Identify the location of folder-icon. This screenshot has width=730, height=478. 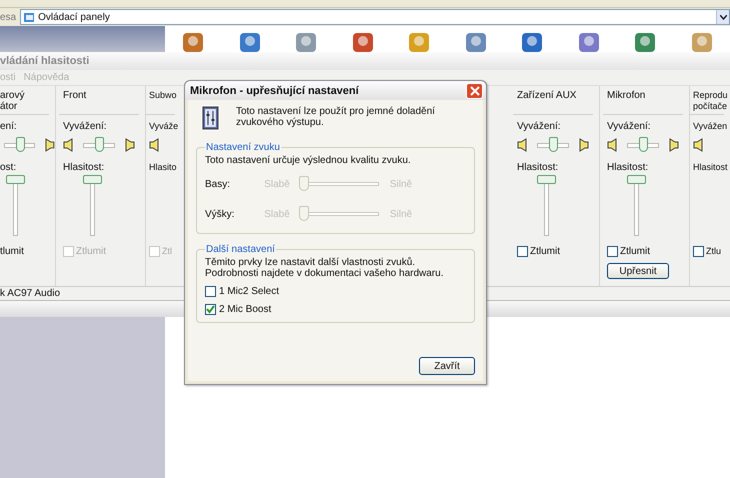
(29, 17).